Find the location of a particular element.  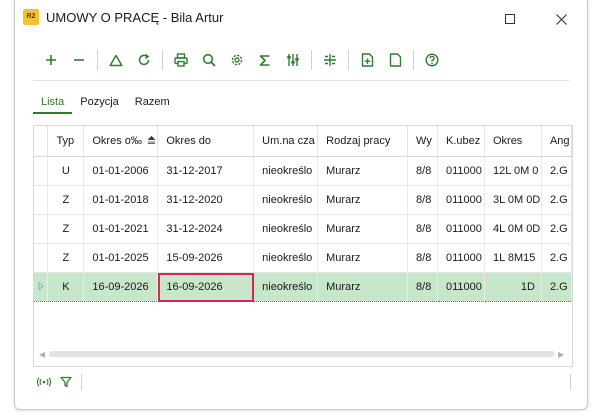

cell-okres-od: 01-01-2021 is located at coordinates (121, 229).